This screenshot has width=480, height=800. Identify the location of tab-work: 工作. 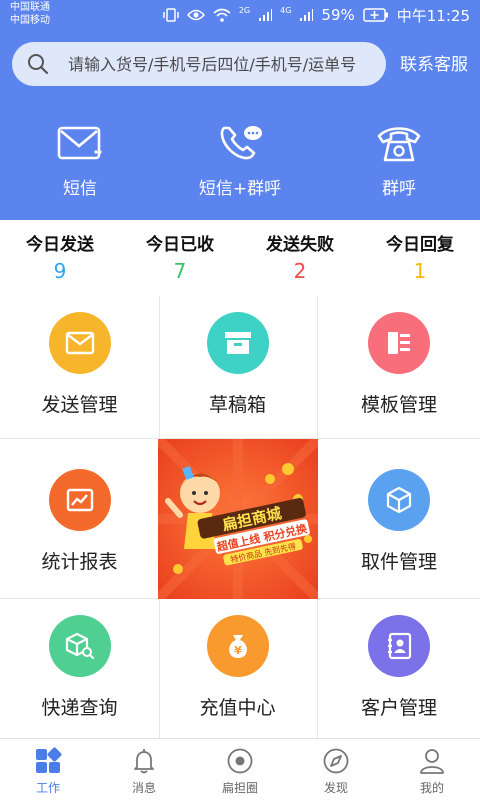
(48, 769).